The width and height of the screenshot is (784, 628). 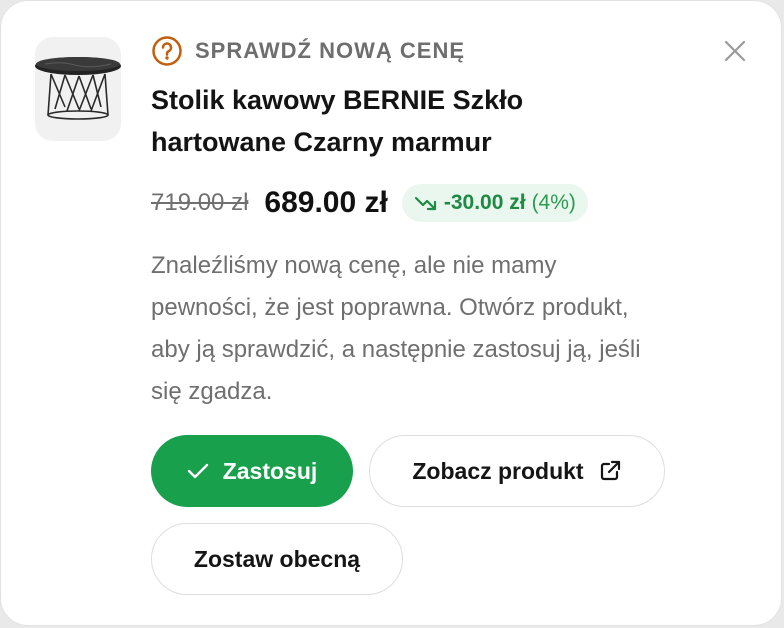 I want to click on view-product-button: Zobacz produkt, so click(x=517, y=471).